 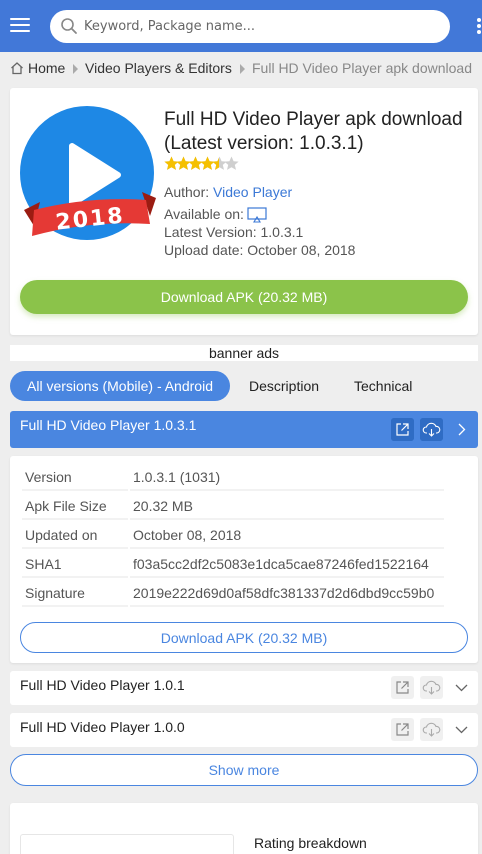 I want to click on more-vert-icon, so click(x=478, y=26).